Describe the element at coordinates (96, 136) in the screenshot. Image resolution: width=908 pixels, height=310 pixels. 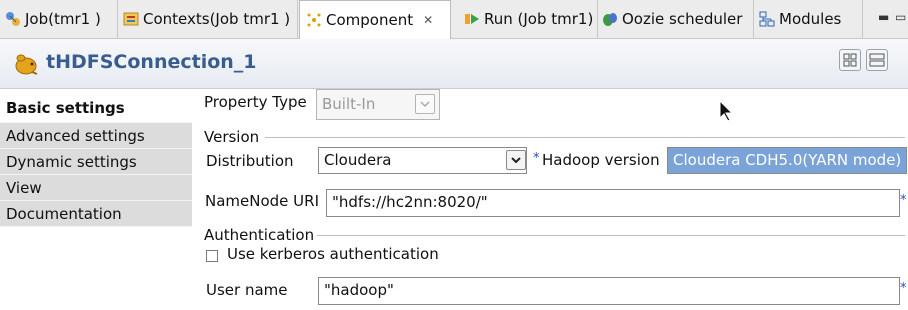
I see `nav-item-advanced-settings: Advanced settings` at that location.